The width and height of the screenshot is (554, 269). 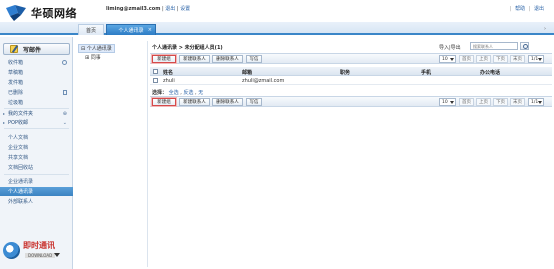 What do you see at coordinates (36, 181) in the screenshot?
I see `sidebar-item-company-contacts: 企业通讯录` at bounding box center [36, 181].